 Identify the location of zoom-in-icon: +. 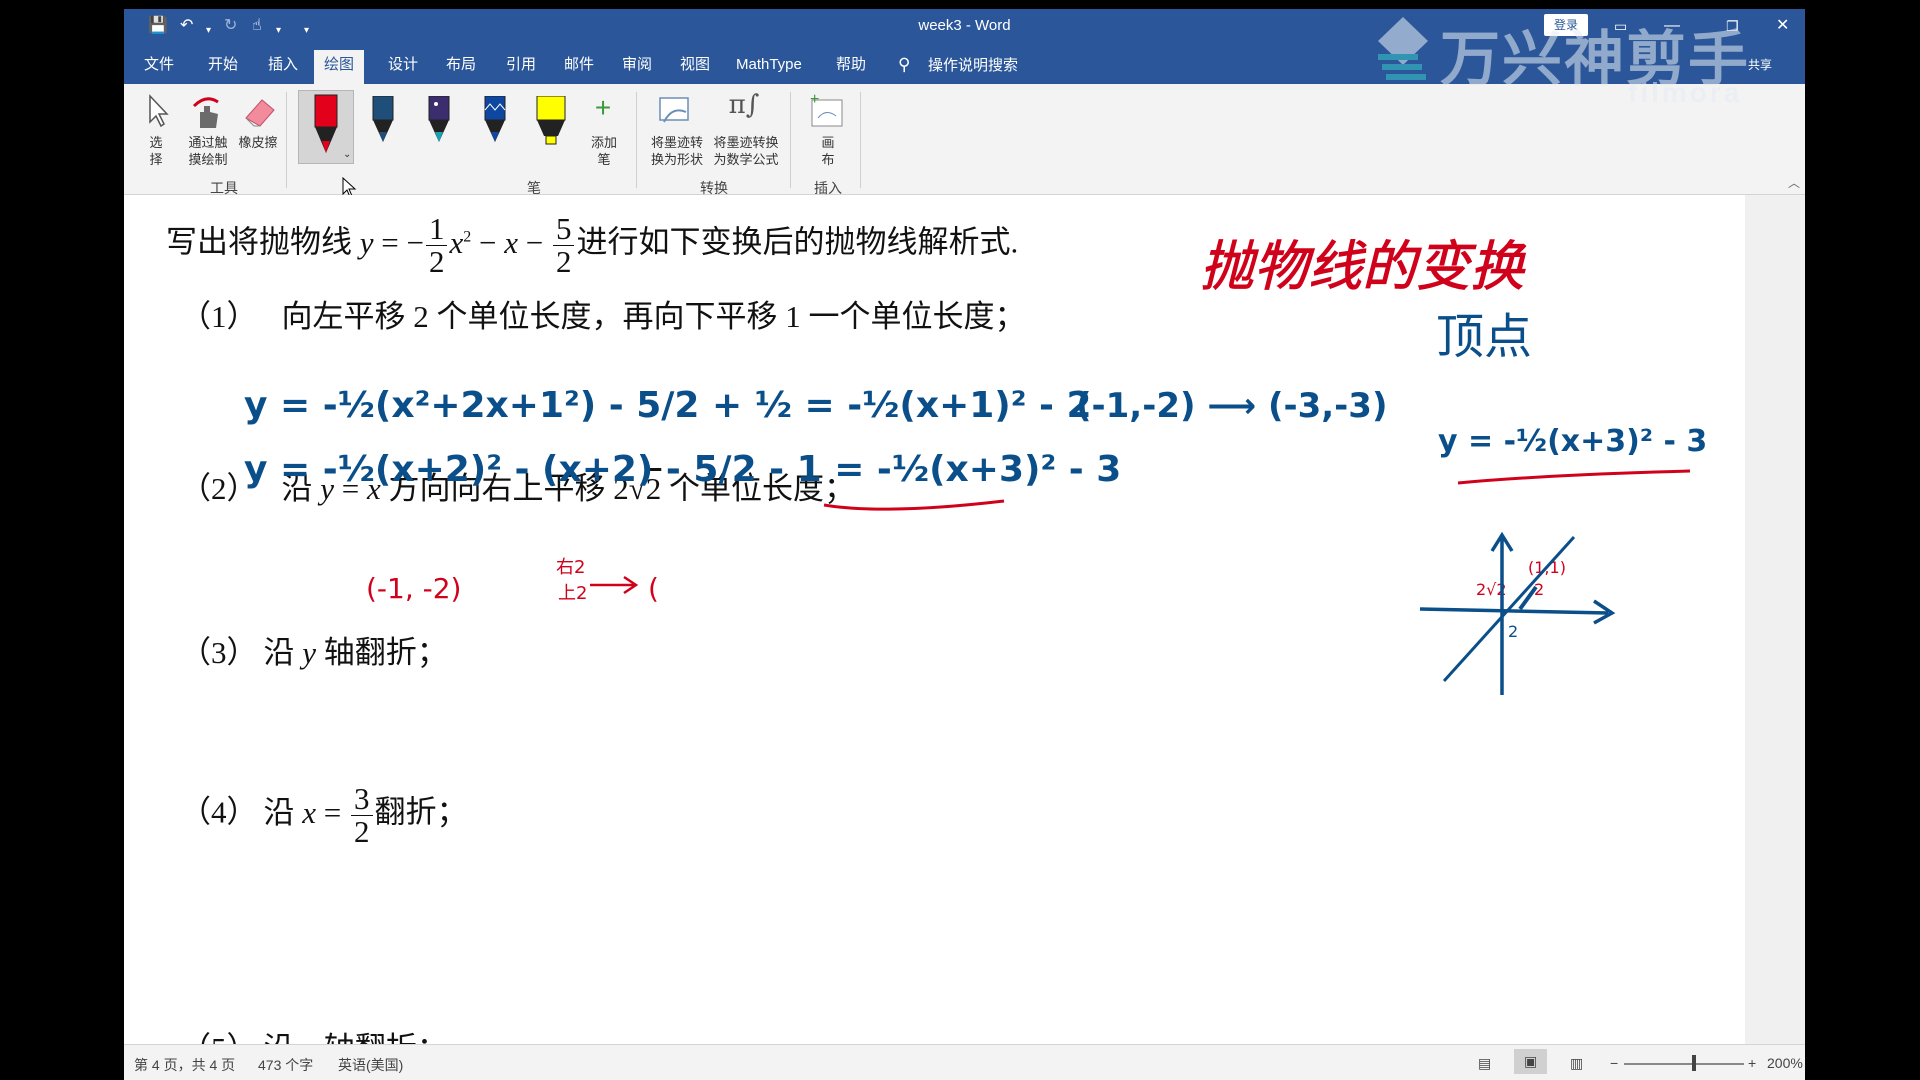
(1752, 1063).